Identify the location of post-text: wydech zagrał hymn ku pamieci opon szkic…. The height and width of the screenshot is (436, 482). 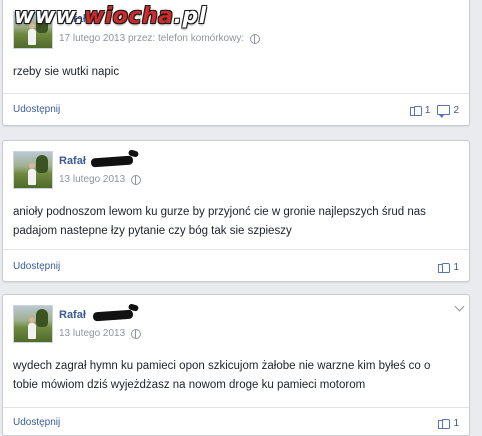
(222, 375).